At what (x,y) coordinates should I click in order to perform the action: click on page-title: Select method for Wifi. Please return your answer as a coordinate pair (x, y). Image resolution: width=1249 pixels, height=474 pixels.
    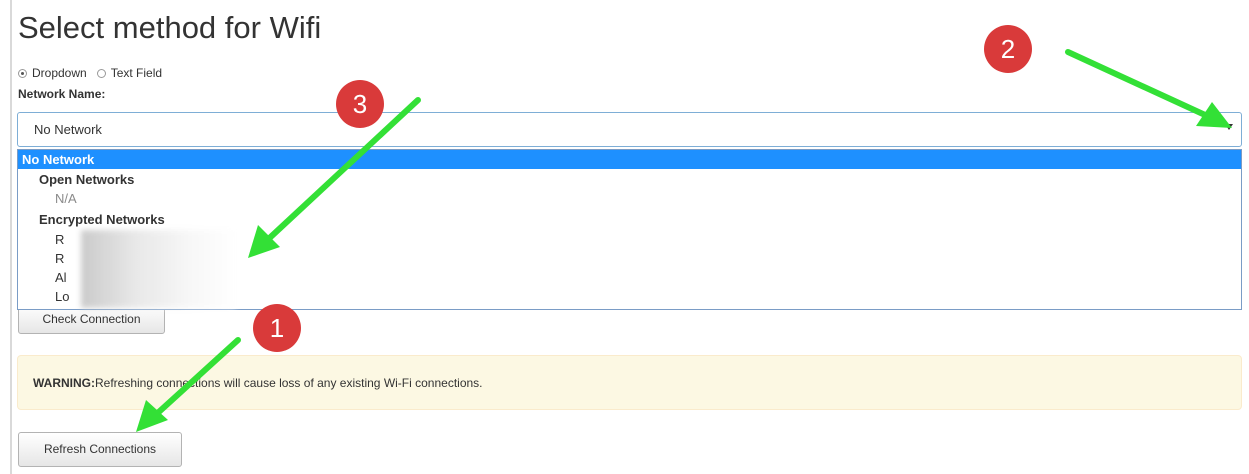
    Looking at the image, I should click on (170, 27).